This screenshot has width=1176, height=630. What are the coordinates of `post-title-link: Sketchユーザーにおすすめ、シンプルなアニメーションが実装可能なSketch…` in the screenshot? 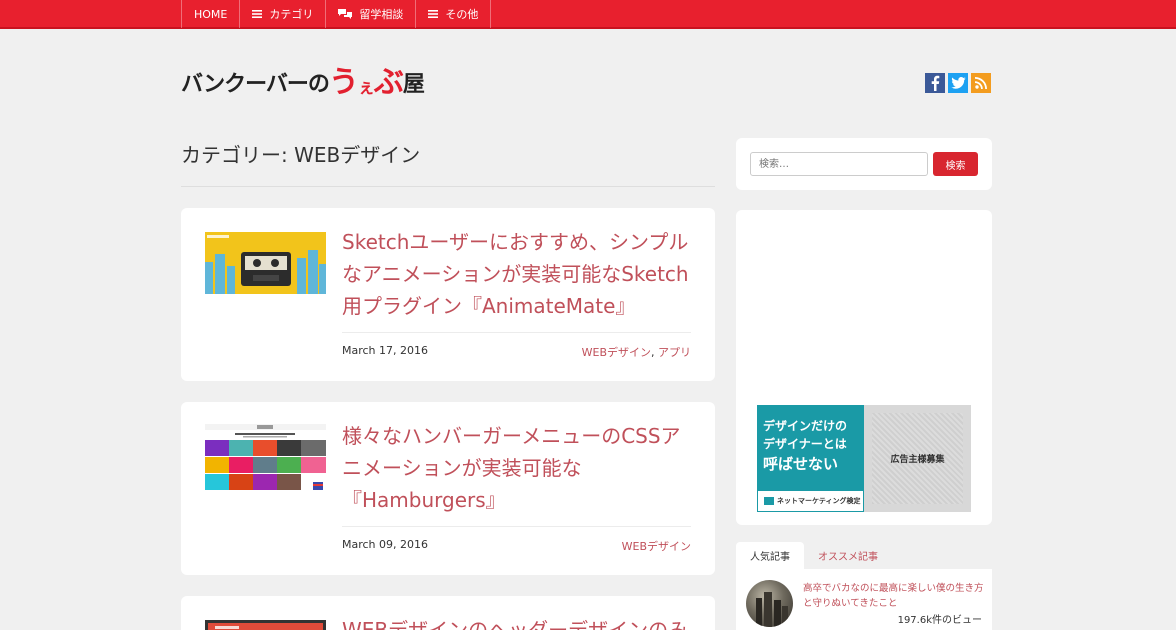 It's located at (518, 274).